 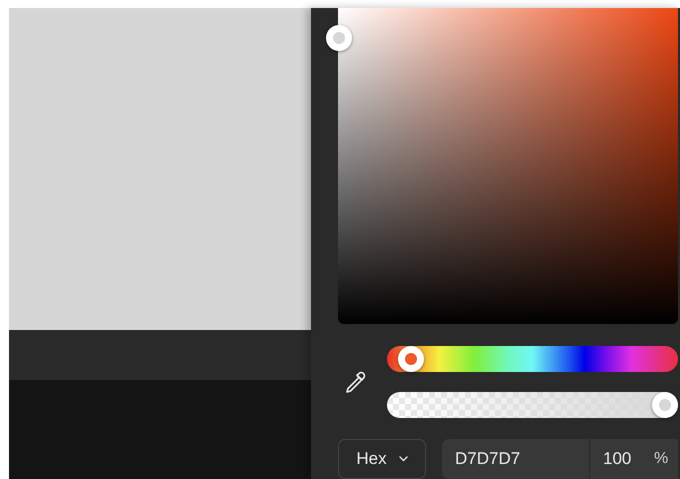 I want to click on color-area-thumb, so click(x=339, y=38).